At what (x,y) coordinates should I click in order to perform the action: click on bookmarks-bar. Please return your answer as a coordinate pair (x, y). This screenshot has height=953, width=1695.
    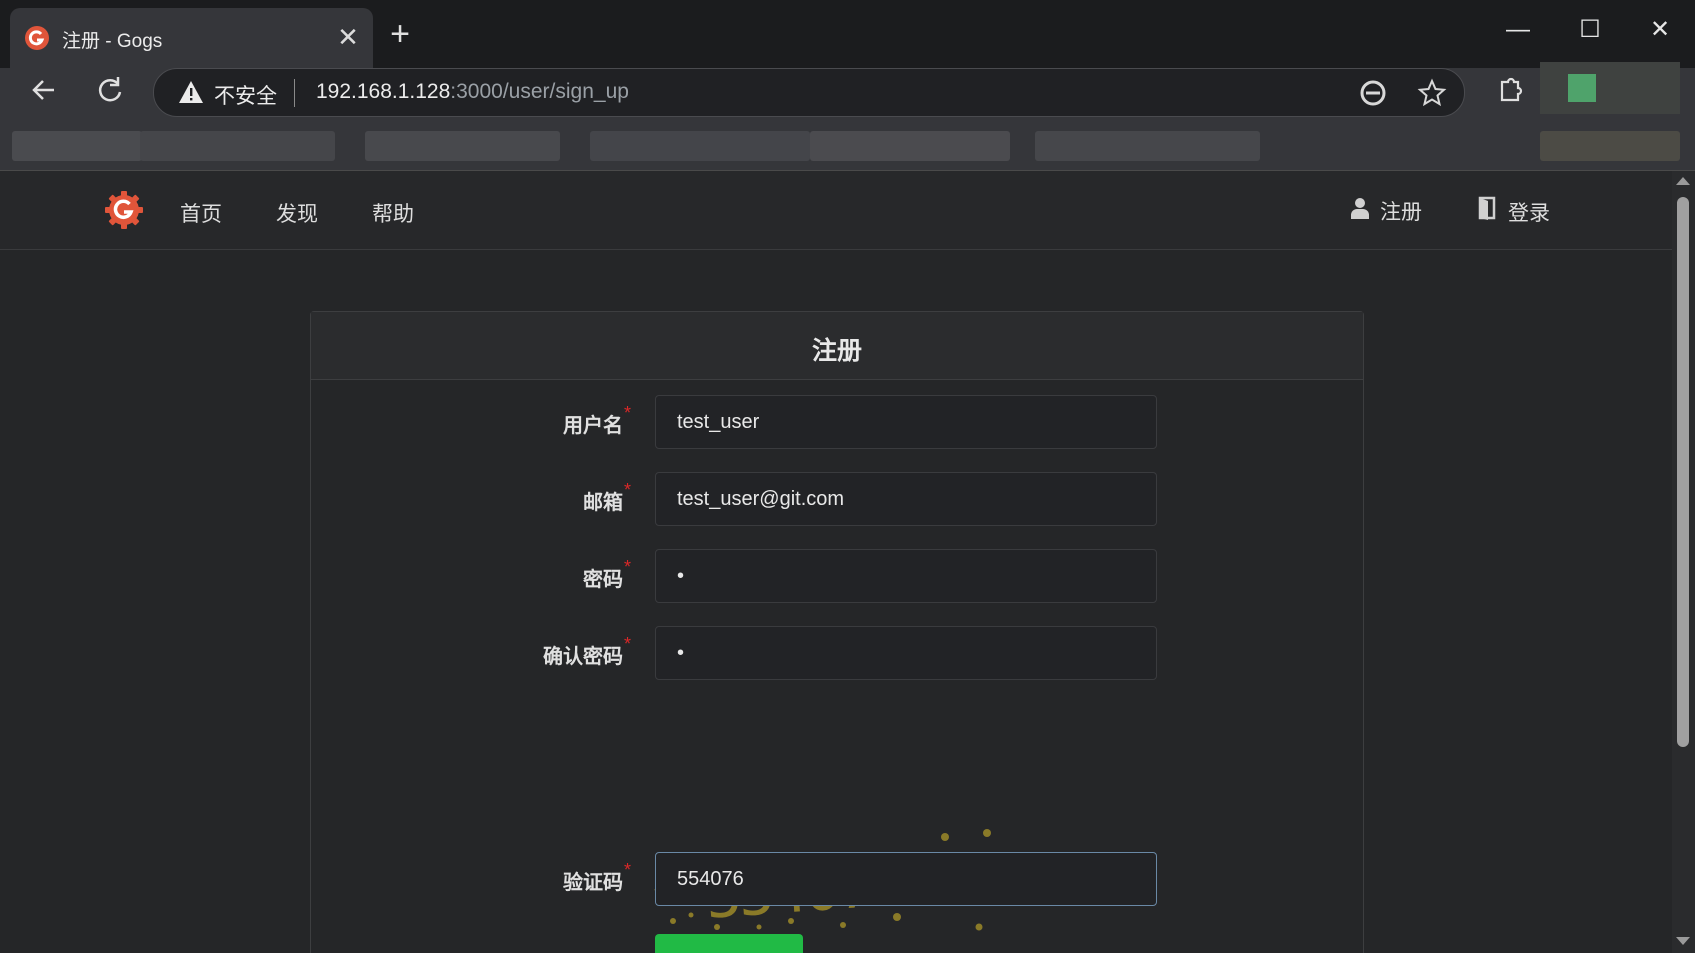
    Looking at the image, I should click on (847, 147).